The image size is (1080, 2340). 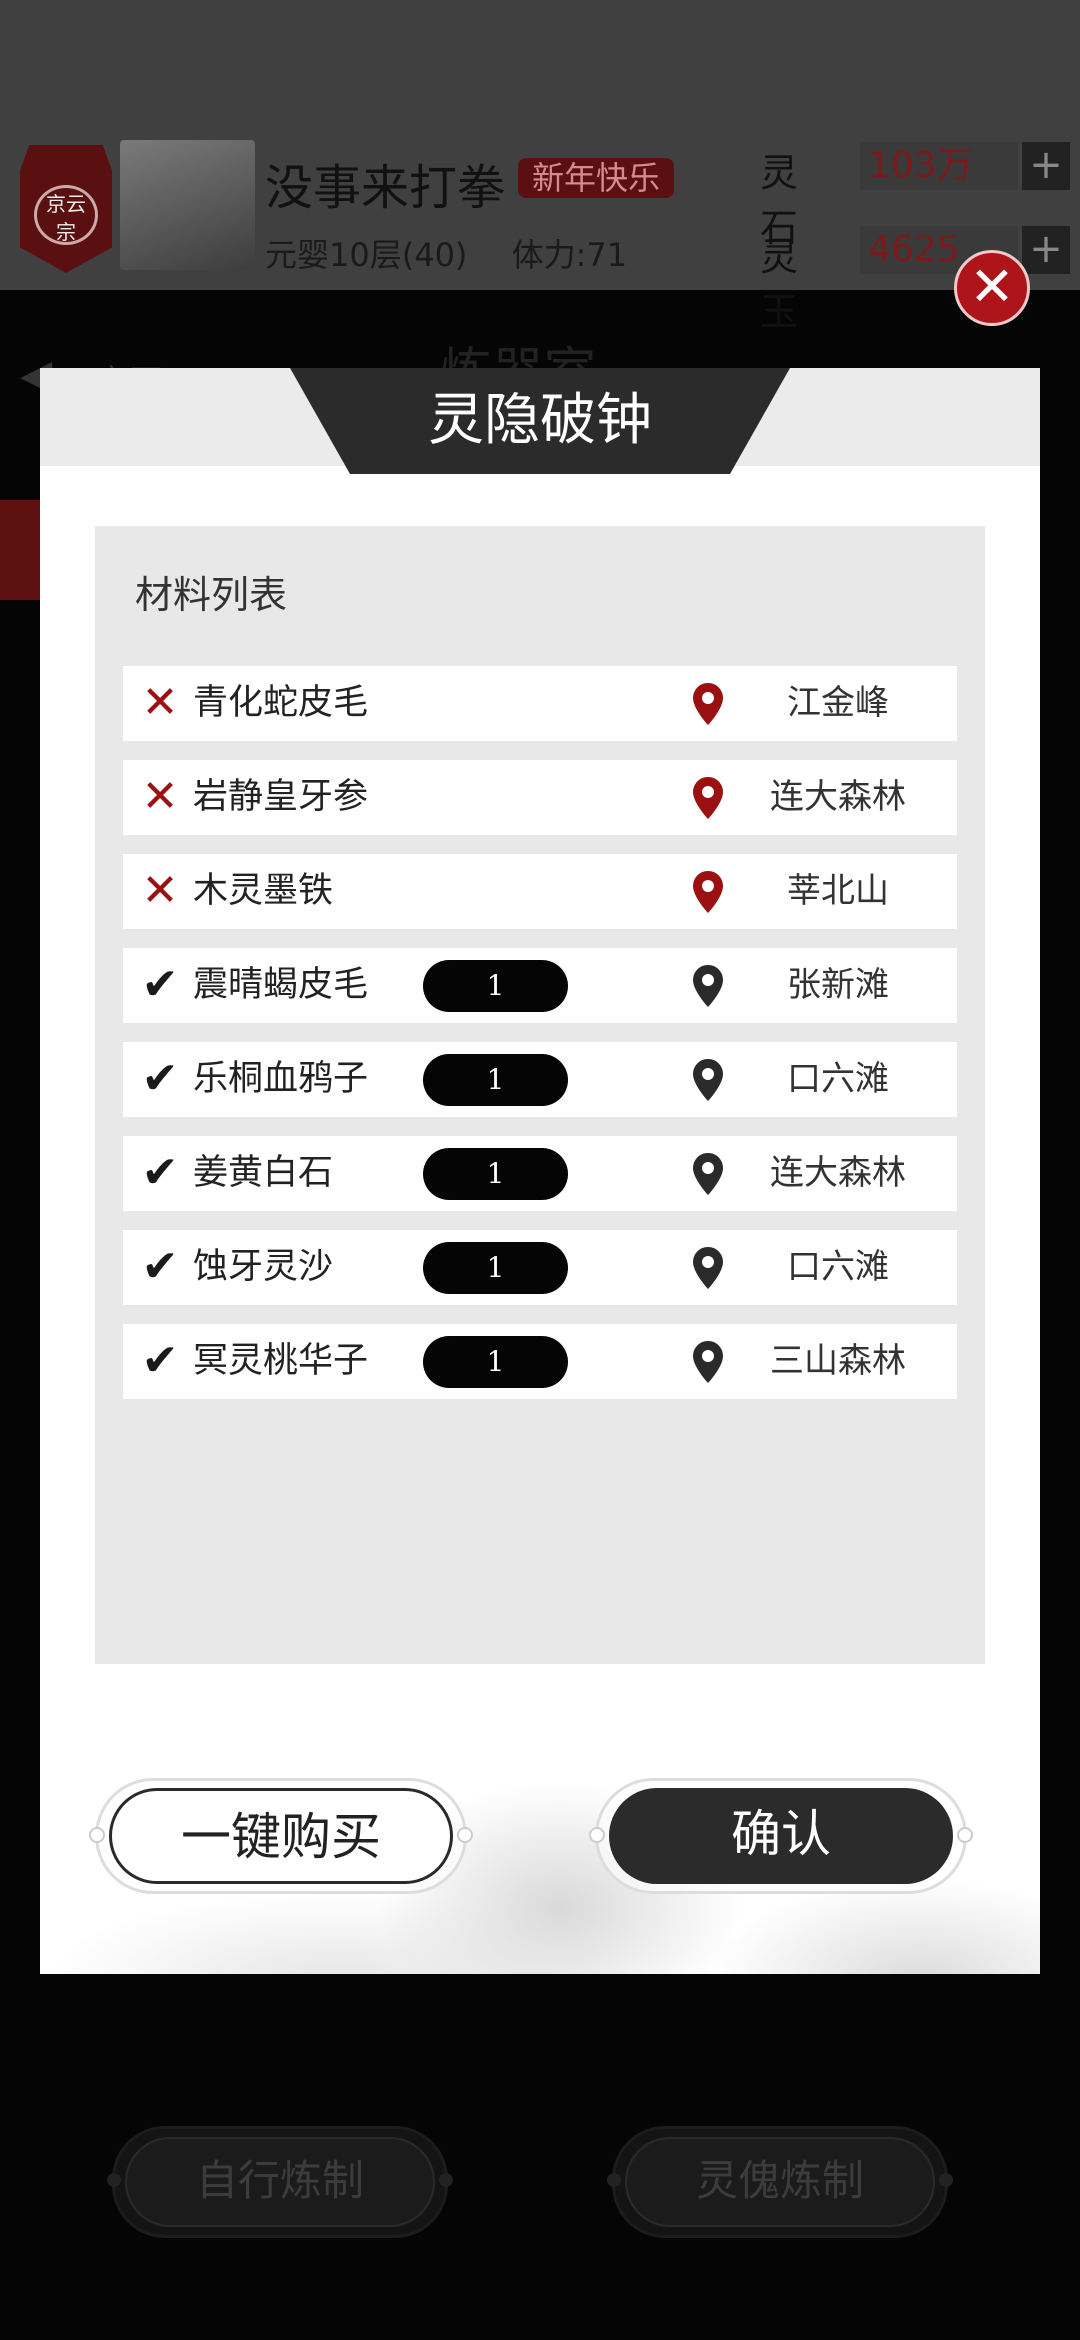 I want to click on sect-emblem: 京云宗, so click(x=66, y=209).